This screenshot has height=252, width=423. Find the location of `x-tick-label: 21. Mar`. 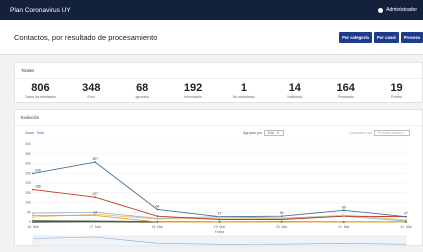

x-tick-label: 21. Mar is located at coordinates (344, 227).